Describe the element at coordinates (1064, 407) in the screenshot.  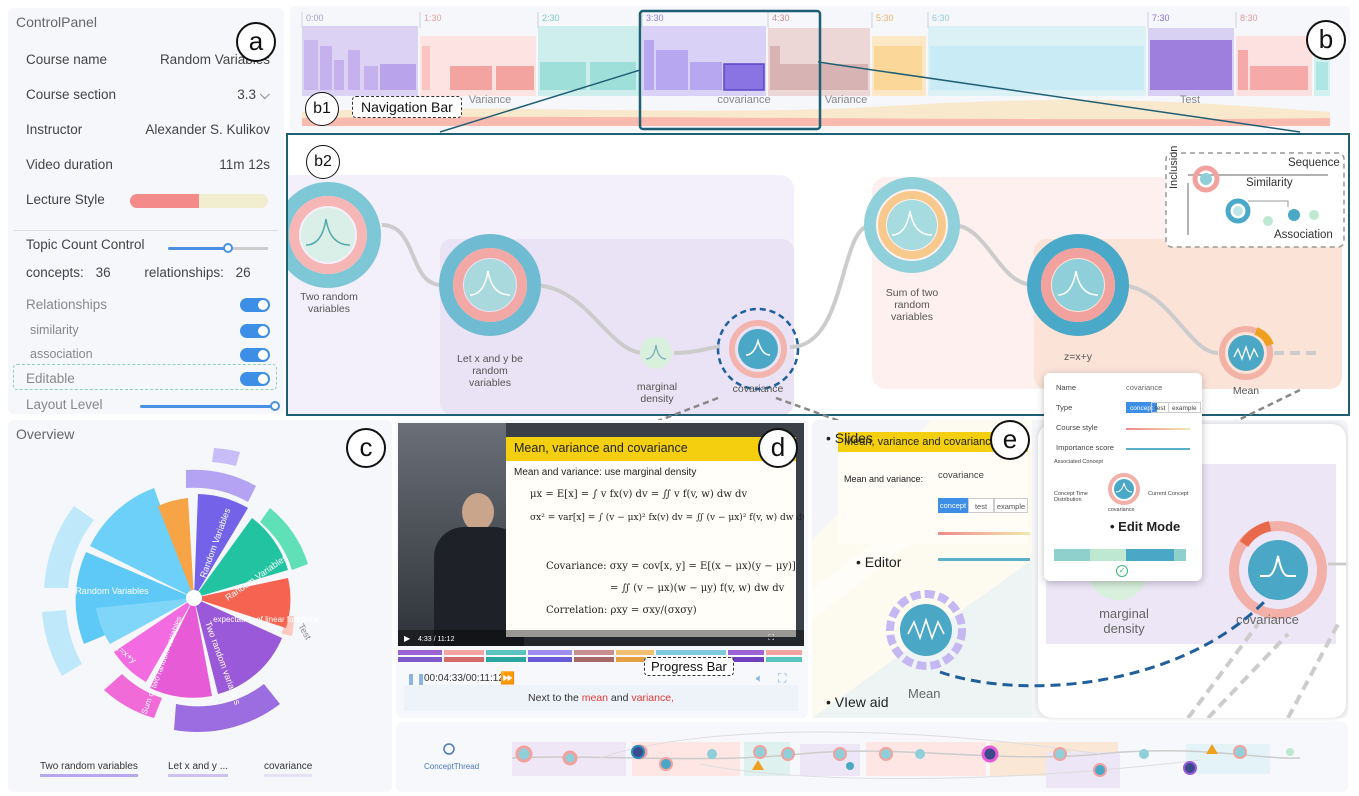
I see `edit-type-label: Type` at that location.